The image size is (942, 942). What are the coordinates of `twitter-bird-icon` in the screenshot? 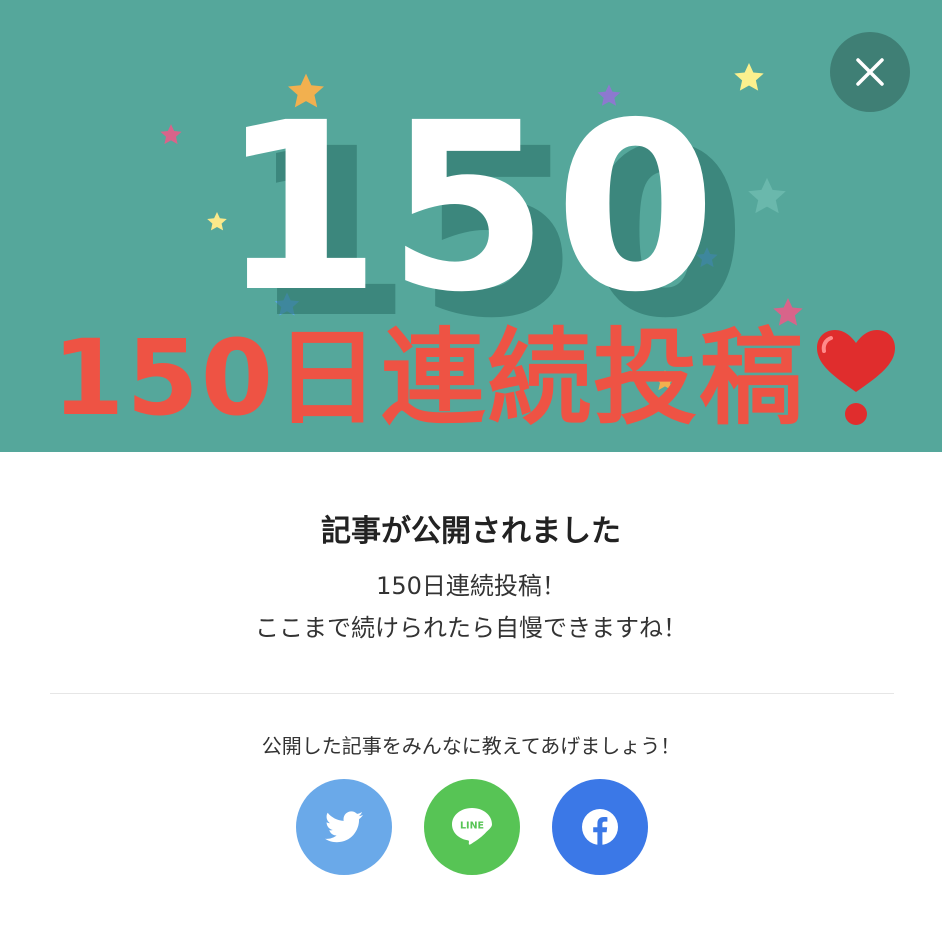 It's located at (344, 827).